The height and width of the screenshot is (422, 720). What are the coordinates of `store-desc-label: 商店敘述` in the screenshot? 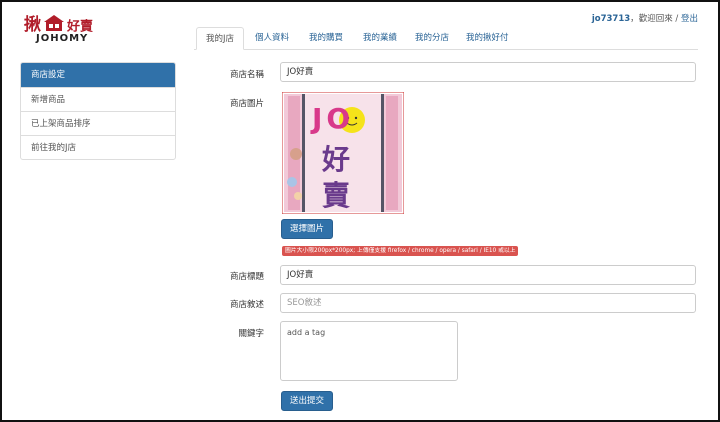 It's located at (246, 305).